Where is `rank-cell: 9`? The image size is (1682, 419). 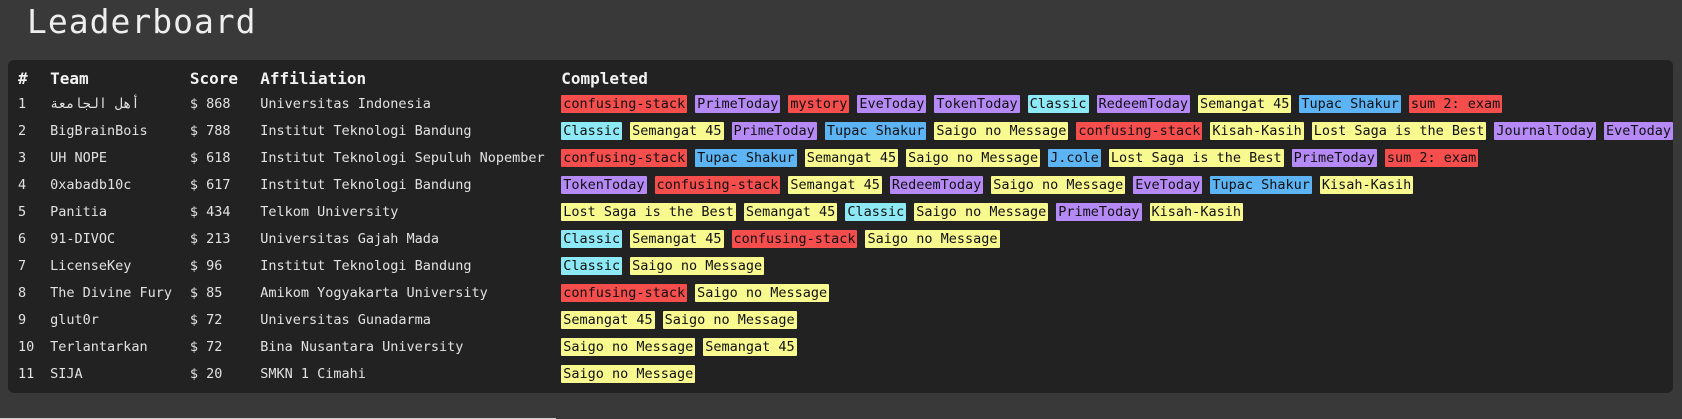 rank-cell: 9 is located at coordinates (22, 319).